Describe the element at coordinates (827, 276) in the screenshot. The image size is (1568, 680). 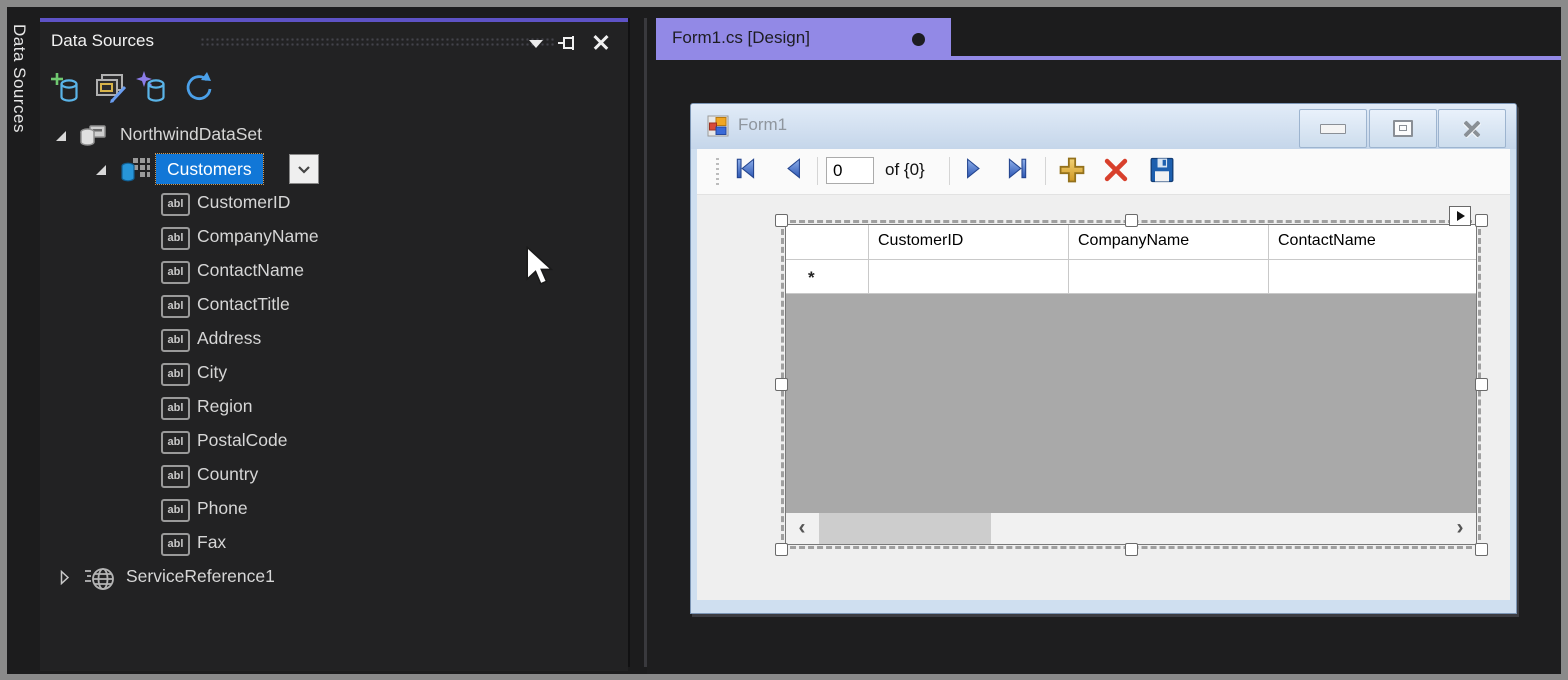
I see `new-row-marker: *` at that location.